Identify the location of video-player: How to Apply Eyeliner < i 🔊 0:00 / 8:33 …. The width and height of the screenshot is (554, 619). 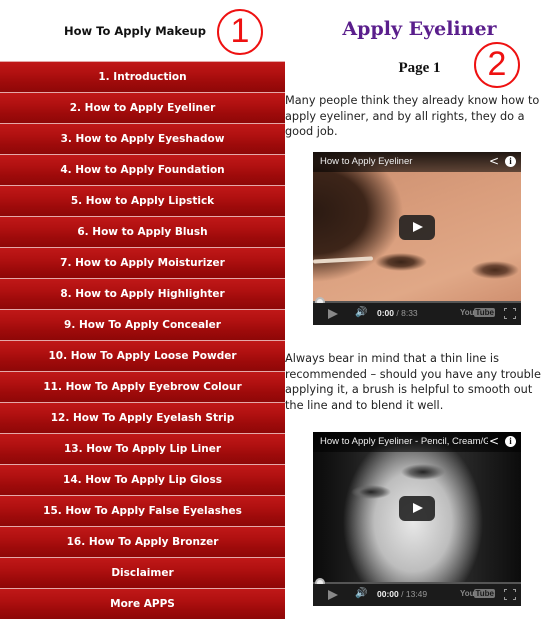
(417, 238).